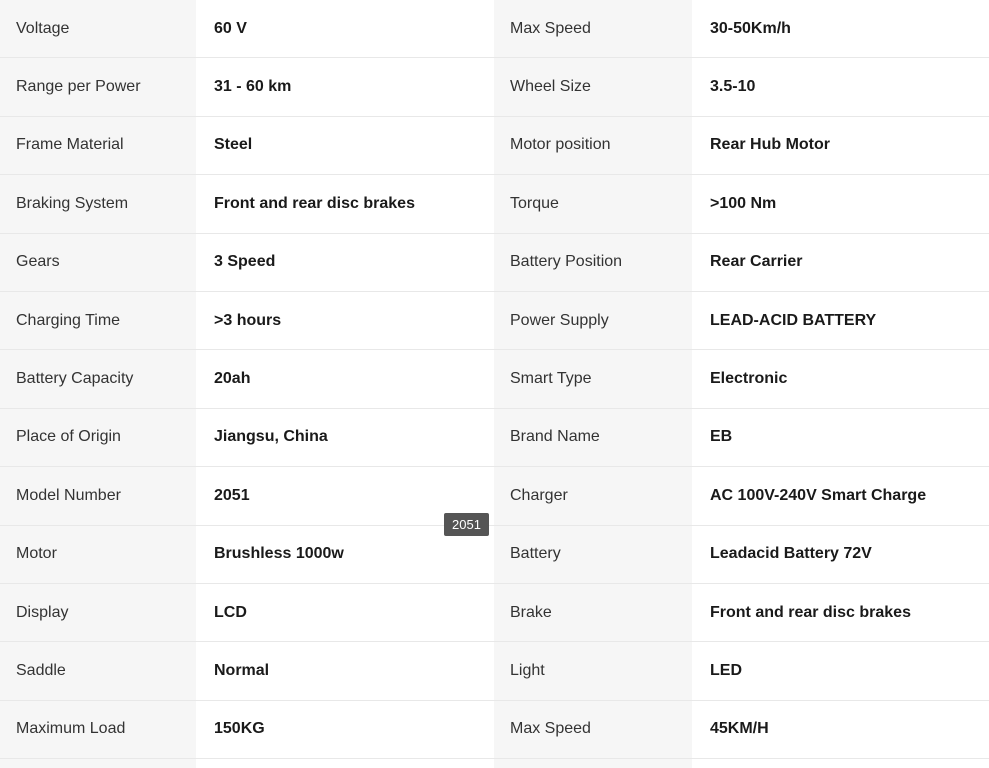  Describe the element at coordinates (840, 146) in the screenshot. I see `spec-value-right: Rear Hub Motor` at that location.